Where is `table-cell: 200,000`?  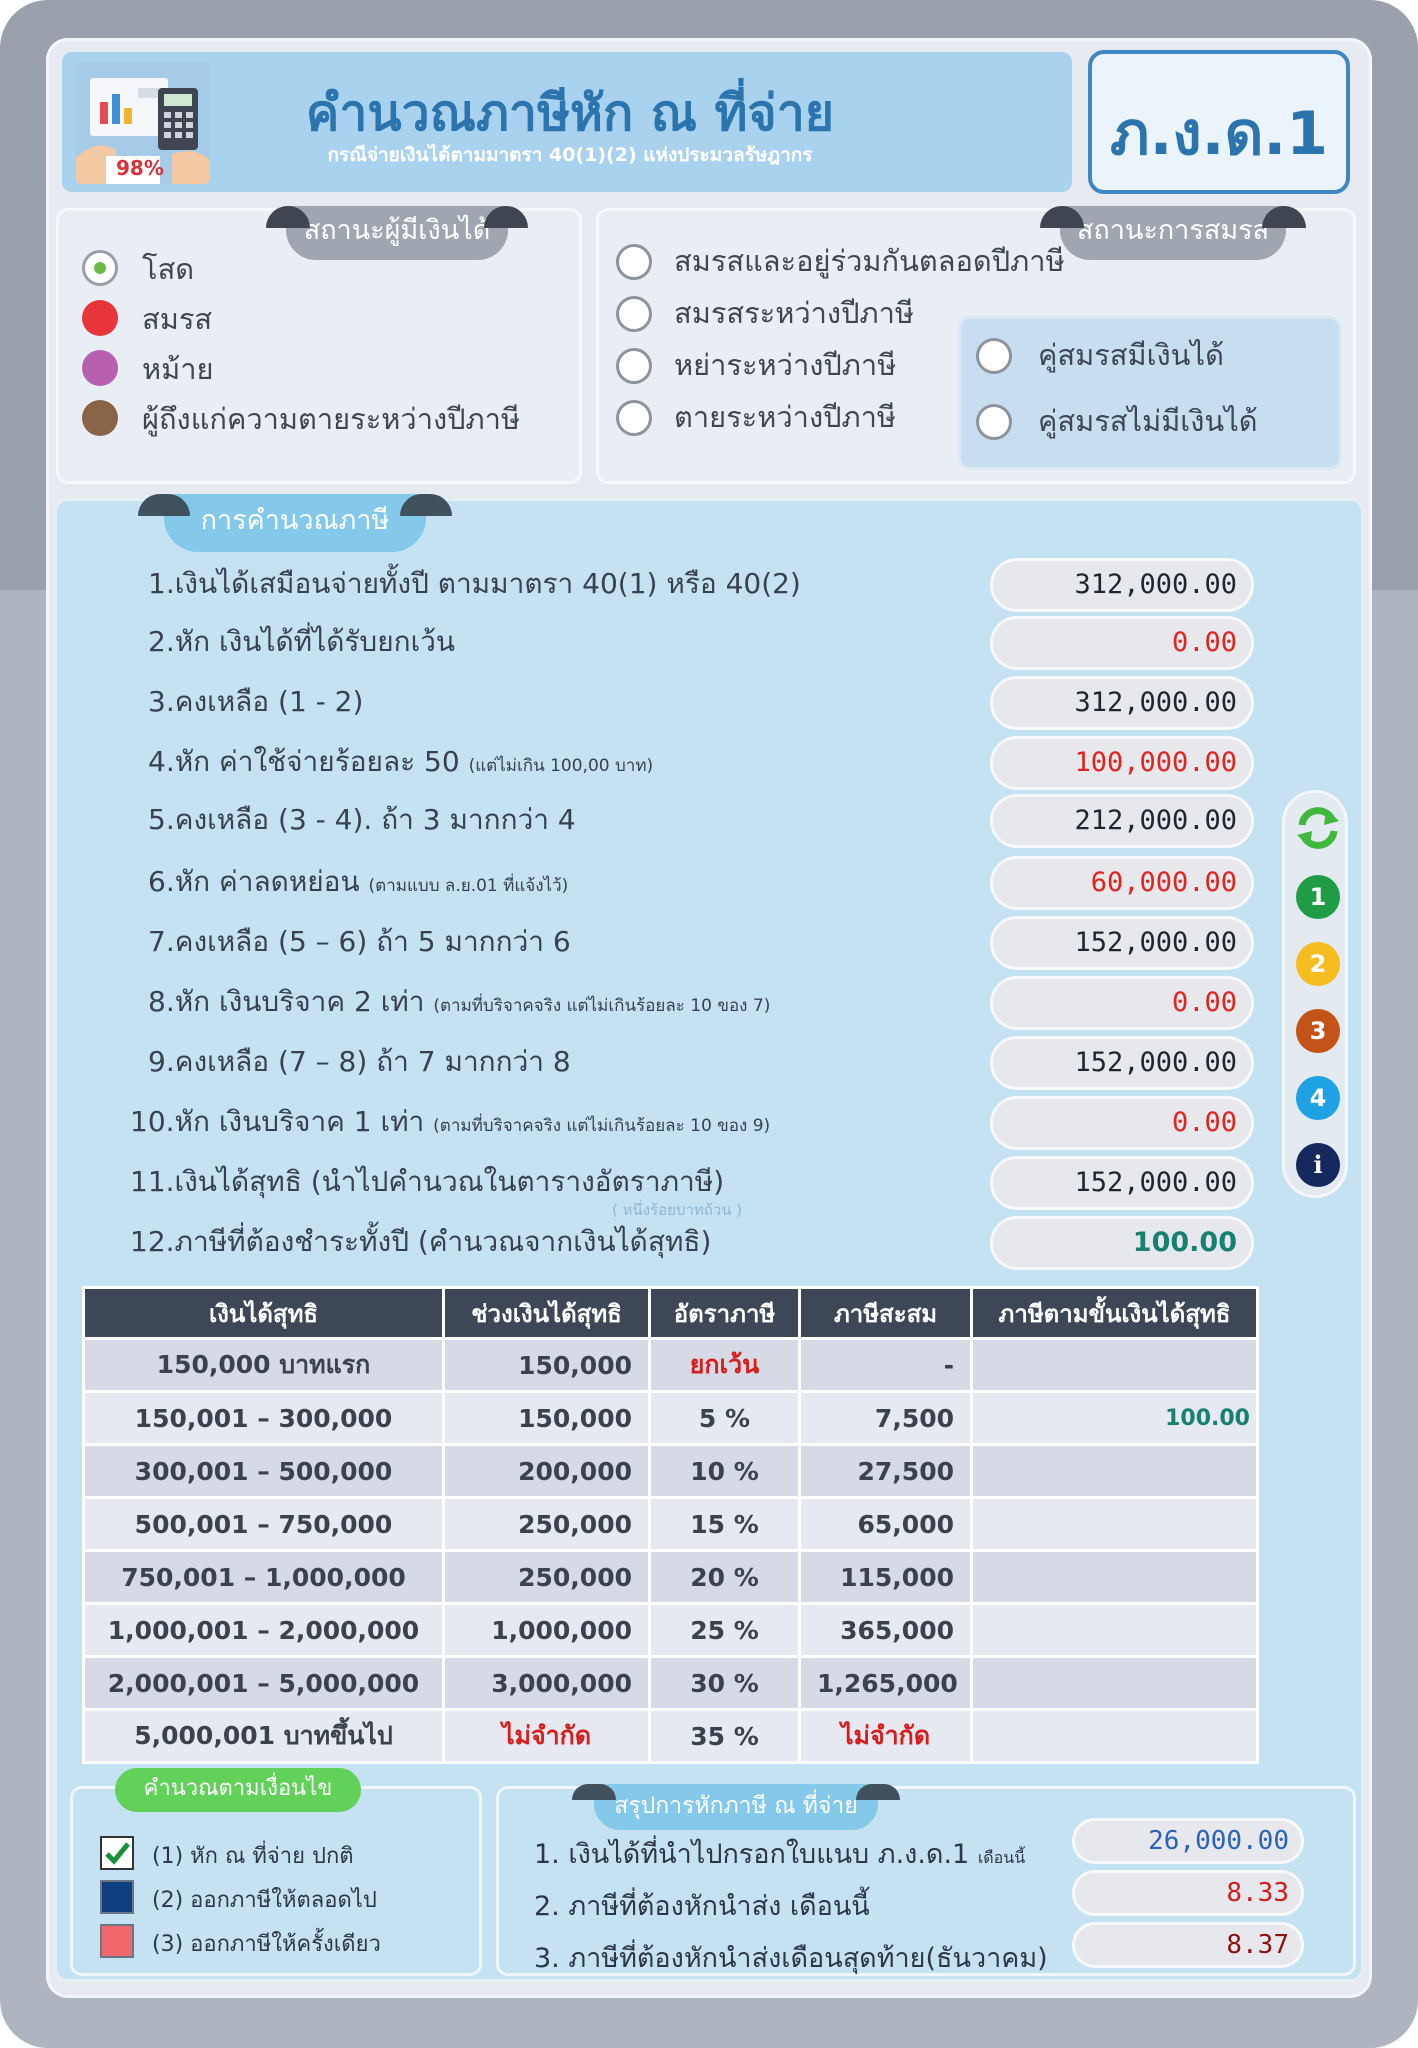
table-cell: 200,000 is located at coordinates (546, 1471).